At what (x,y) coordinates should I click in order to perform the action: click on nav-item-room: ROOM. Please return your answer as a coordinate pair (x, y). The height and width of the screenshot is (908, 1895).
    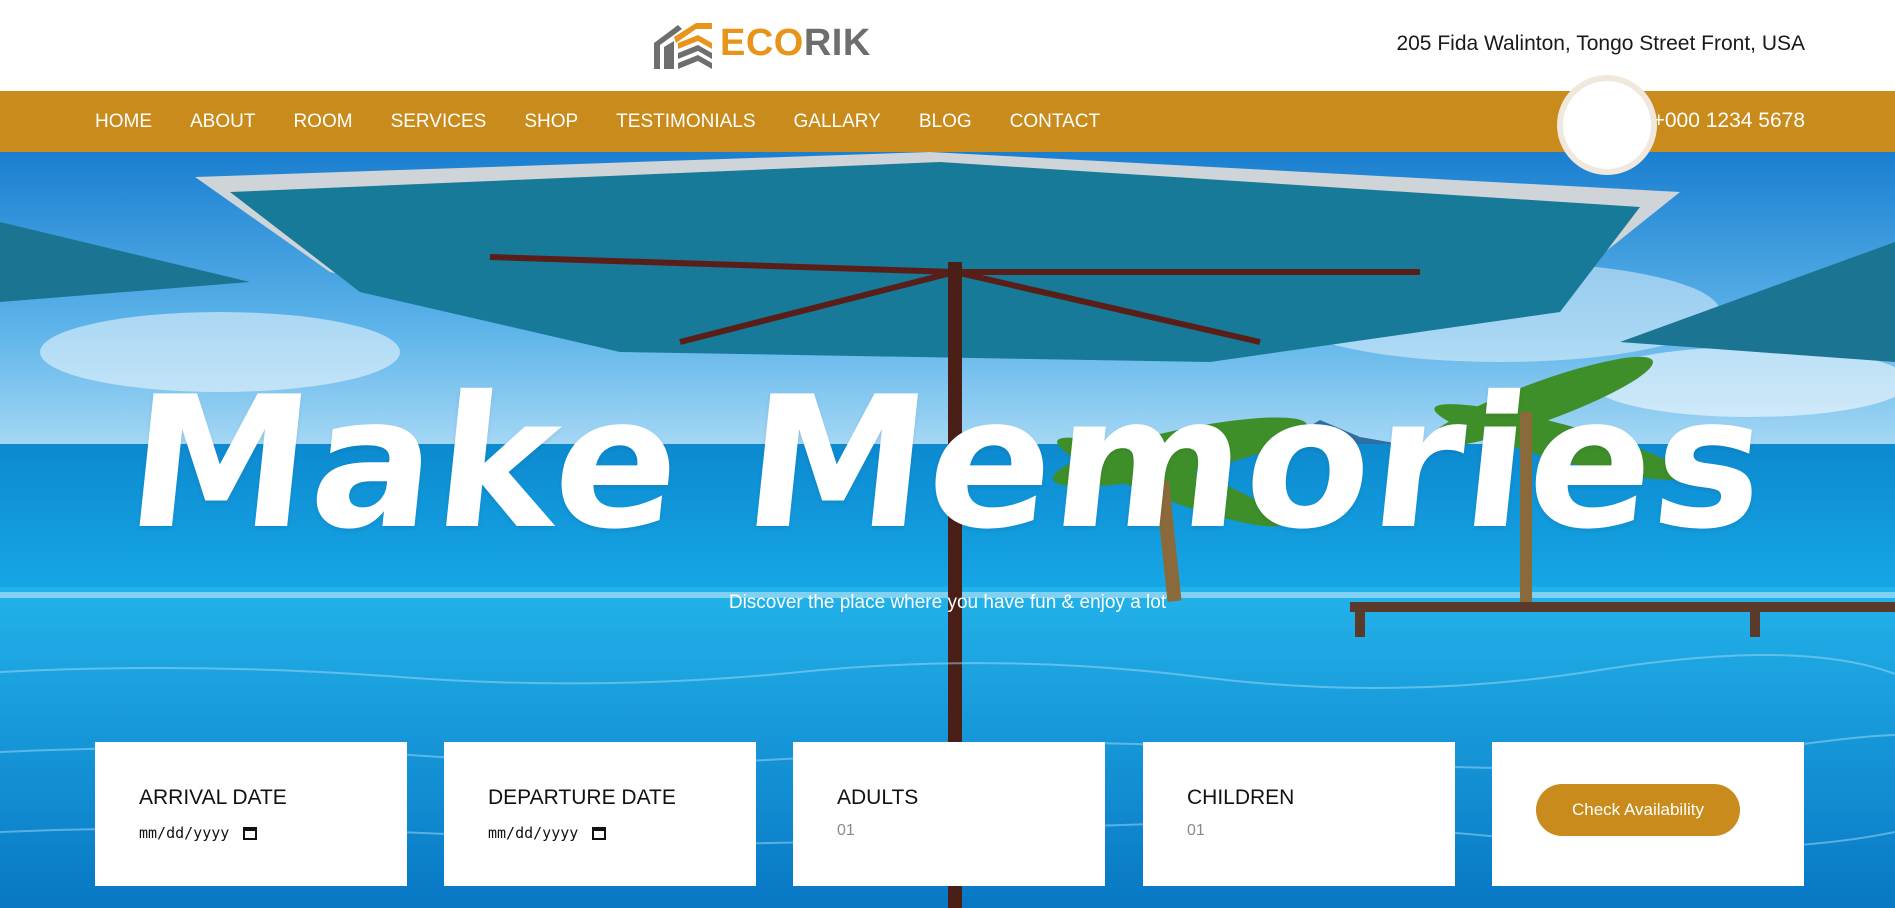
    Looking at the image, I should click on (322, 122).